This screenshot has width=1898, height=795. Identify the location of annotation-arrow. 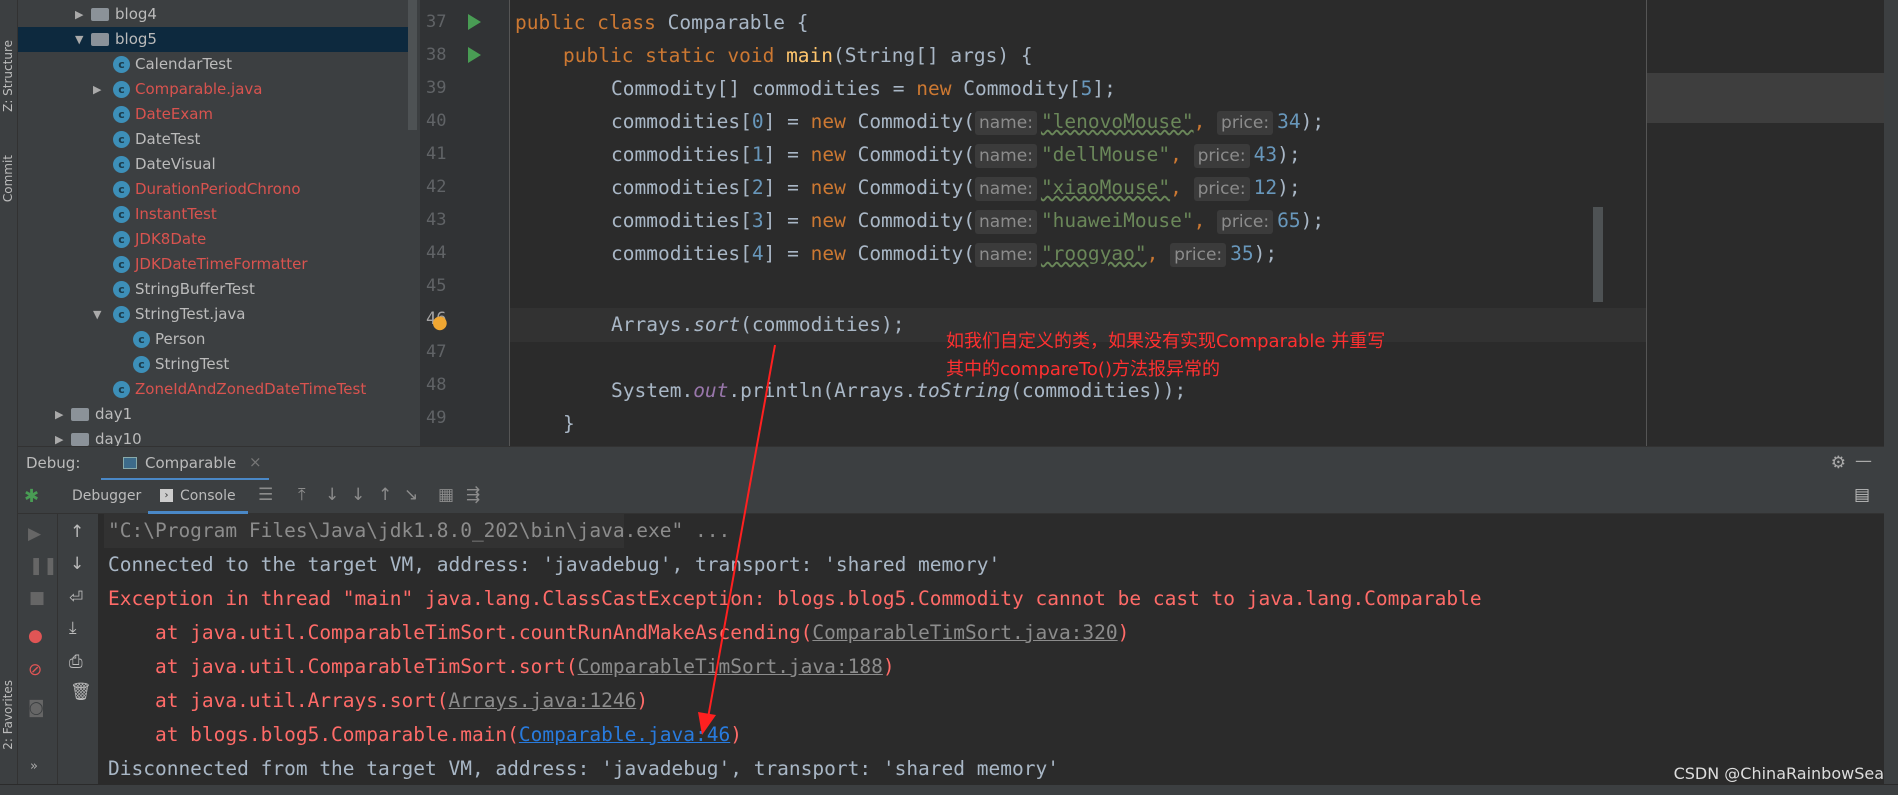
(737, 539).